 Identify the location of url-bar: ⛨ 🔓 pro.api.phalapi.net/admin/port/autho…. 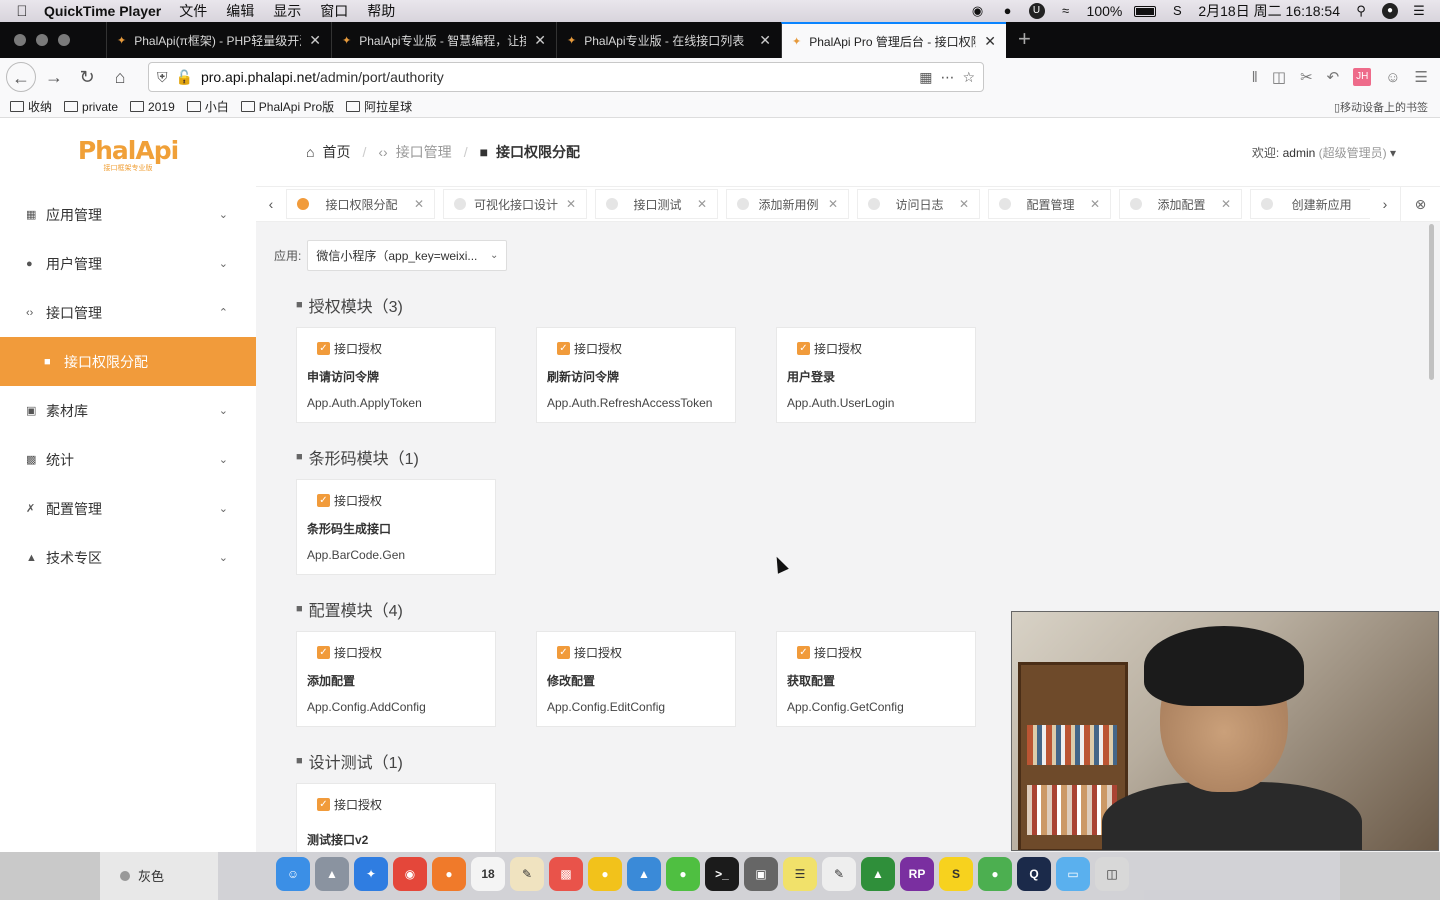
(566, 77).